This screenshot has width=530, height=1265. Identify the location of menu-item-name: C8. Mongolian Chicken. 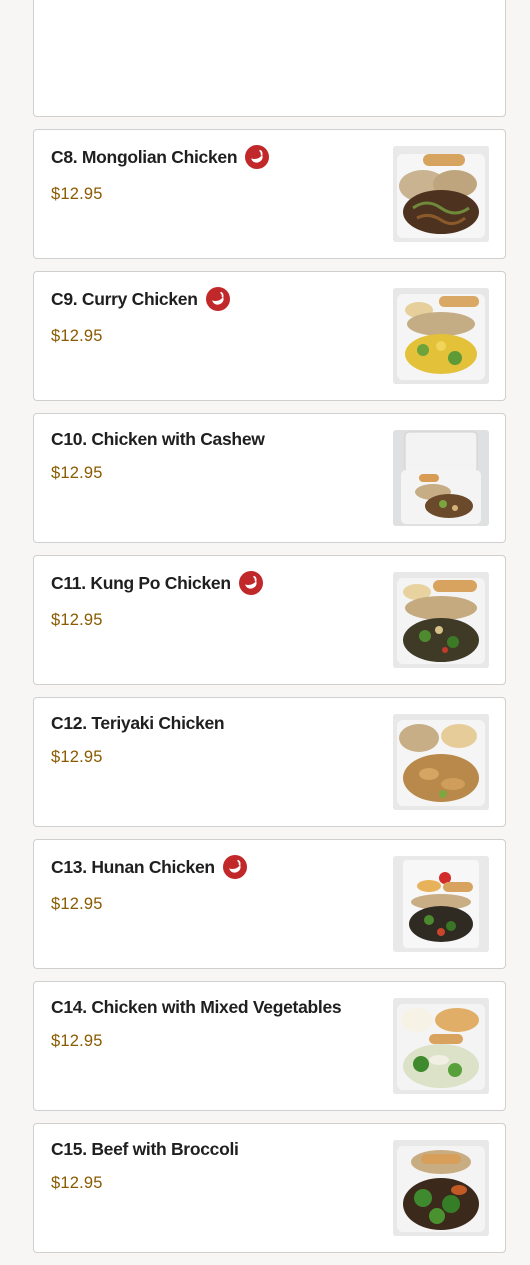
(144, 156).